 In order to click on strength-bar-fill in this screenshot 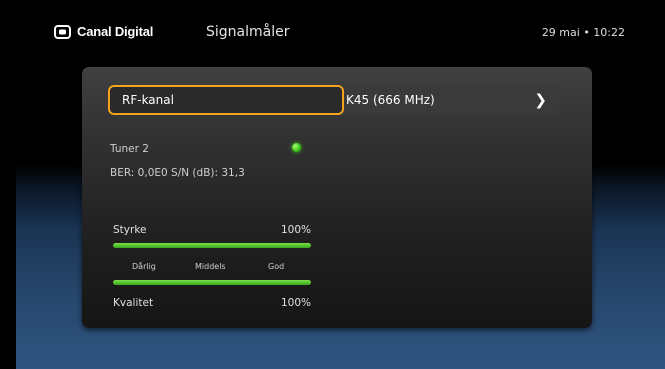, I will do `click(212, 245)`.